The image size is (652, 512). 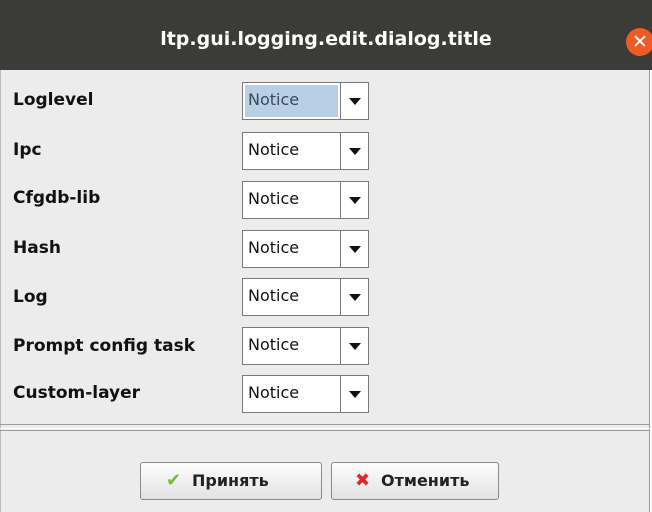 I want to click on title-bar: ltp.gui.logging.edit.dialog.title ✕, so click(x=326, y=35).